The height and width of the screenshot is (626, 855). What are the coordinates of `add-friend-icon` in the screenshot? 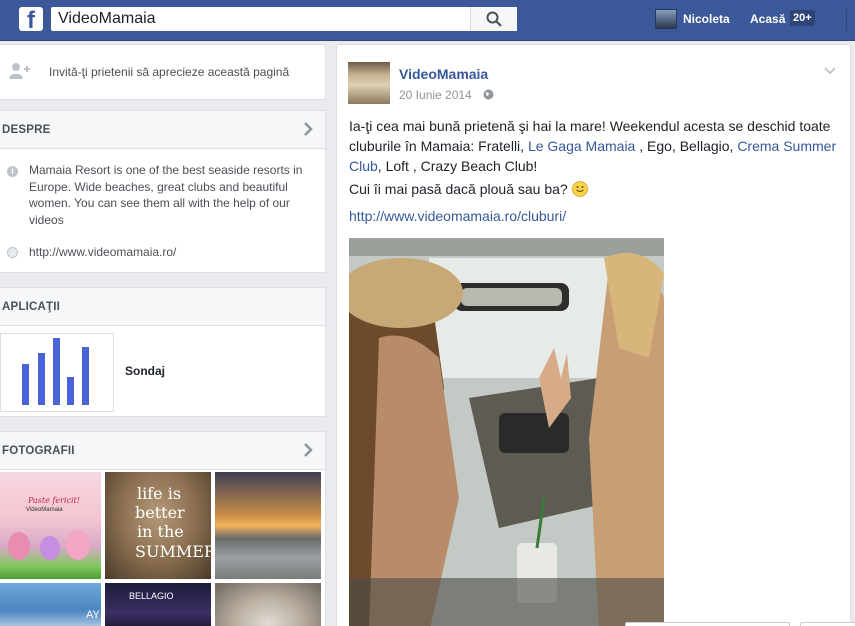 It's located at (19, 71).